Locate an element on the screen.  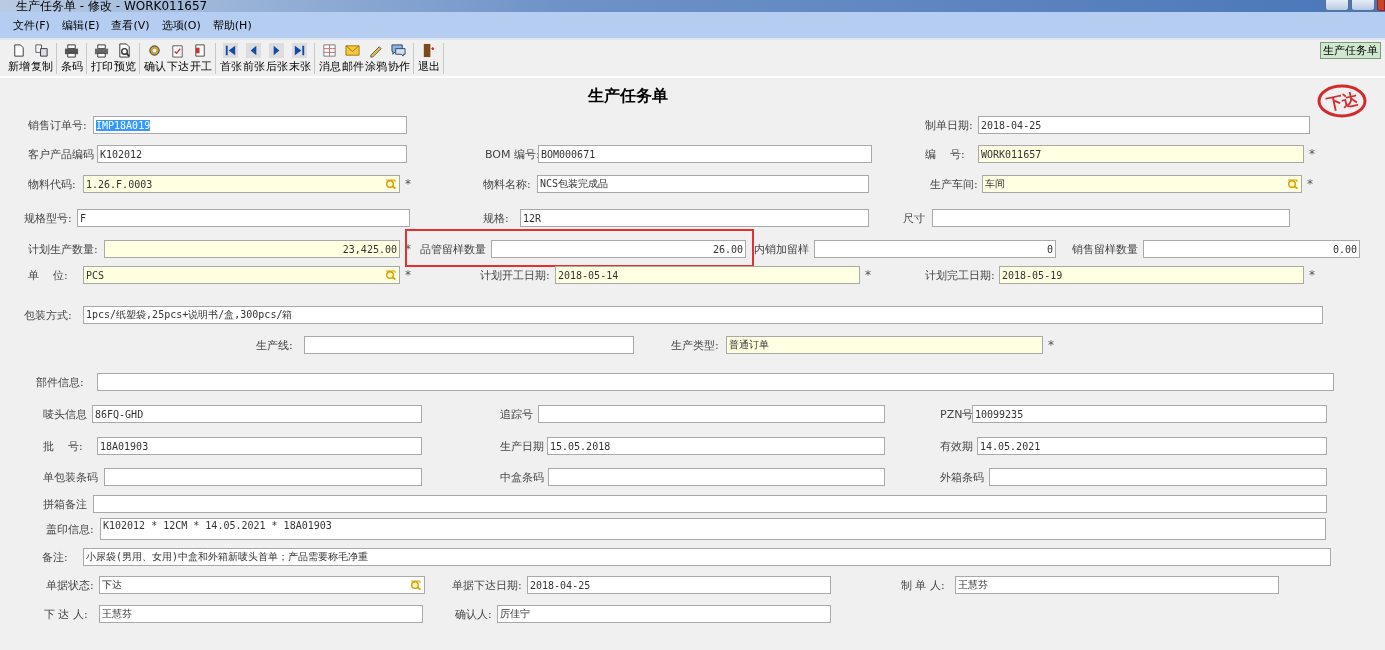
field-label: 销售订单号: is located at coordinates (58, 125).